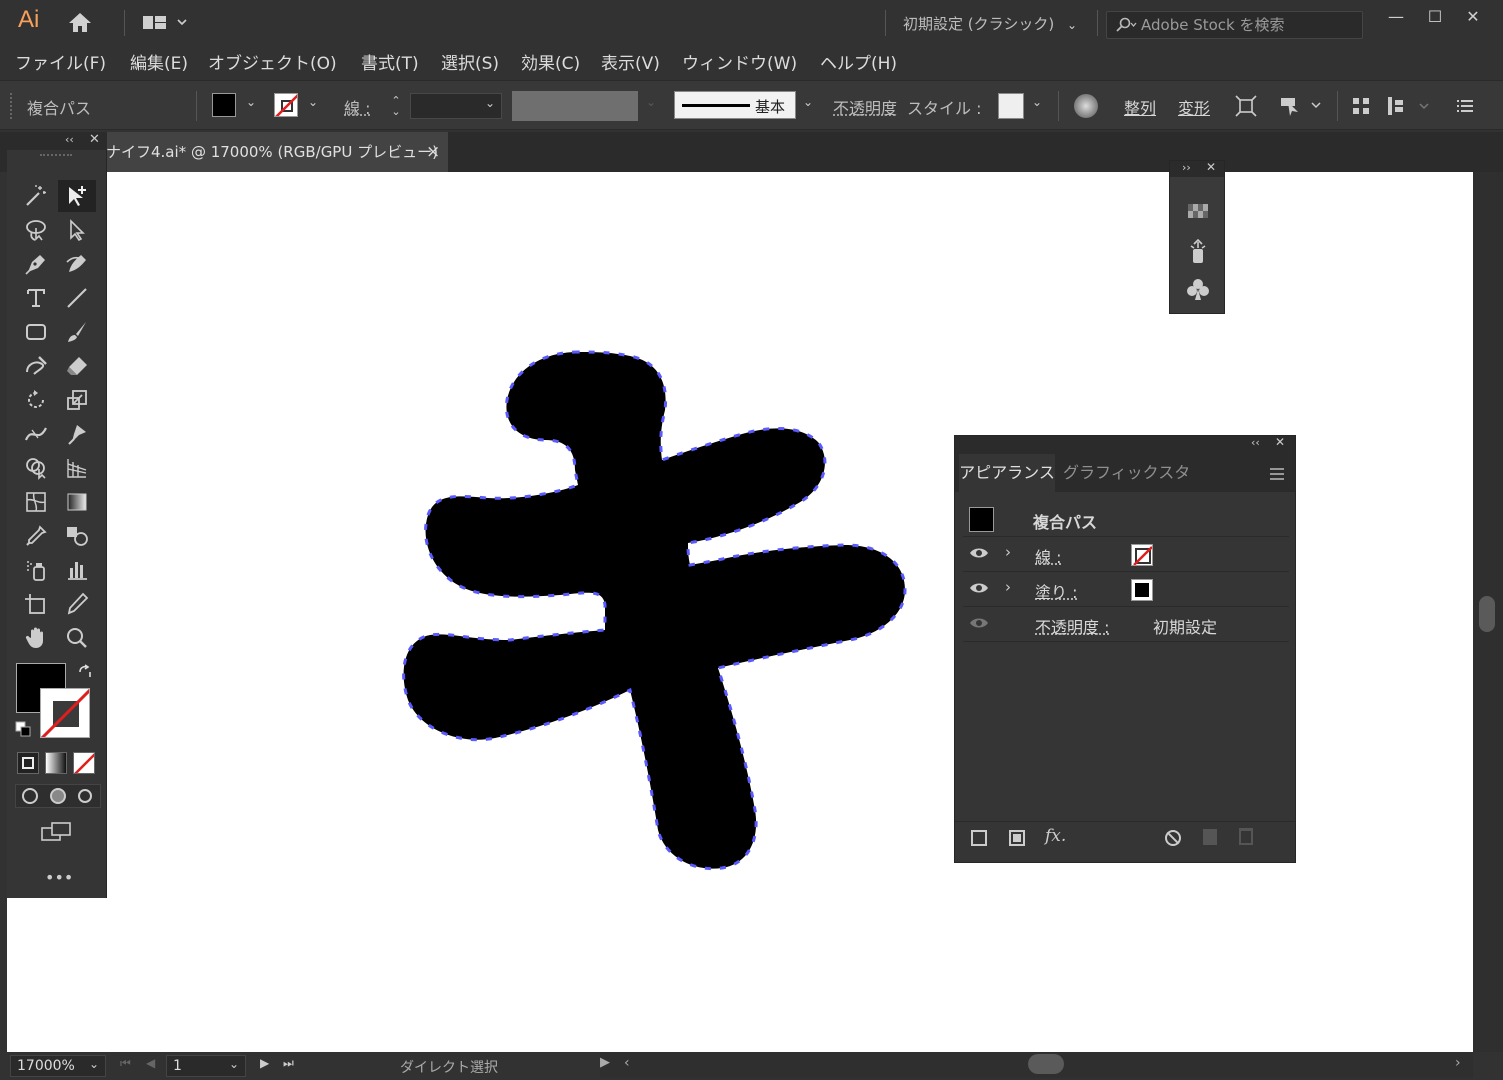 This screenshot has width=1503, height=1080. I want to click on line-segment-tool-icon, so click(77, 298).